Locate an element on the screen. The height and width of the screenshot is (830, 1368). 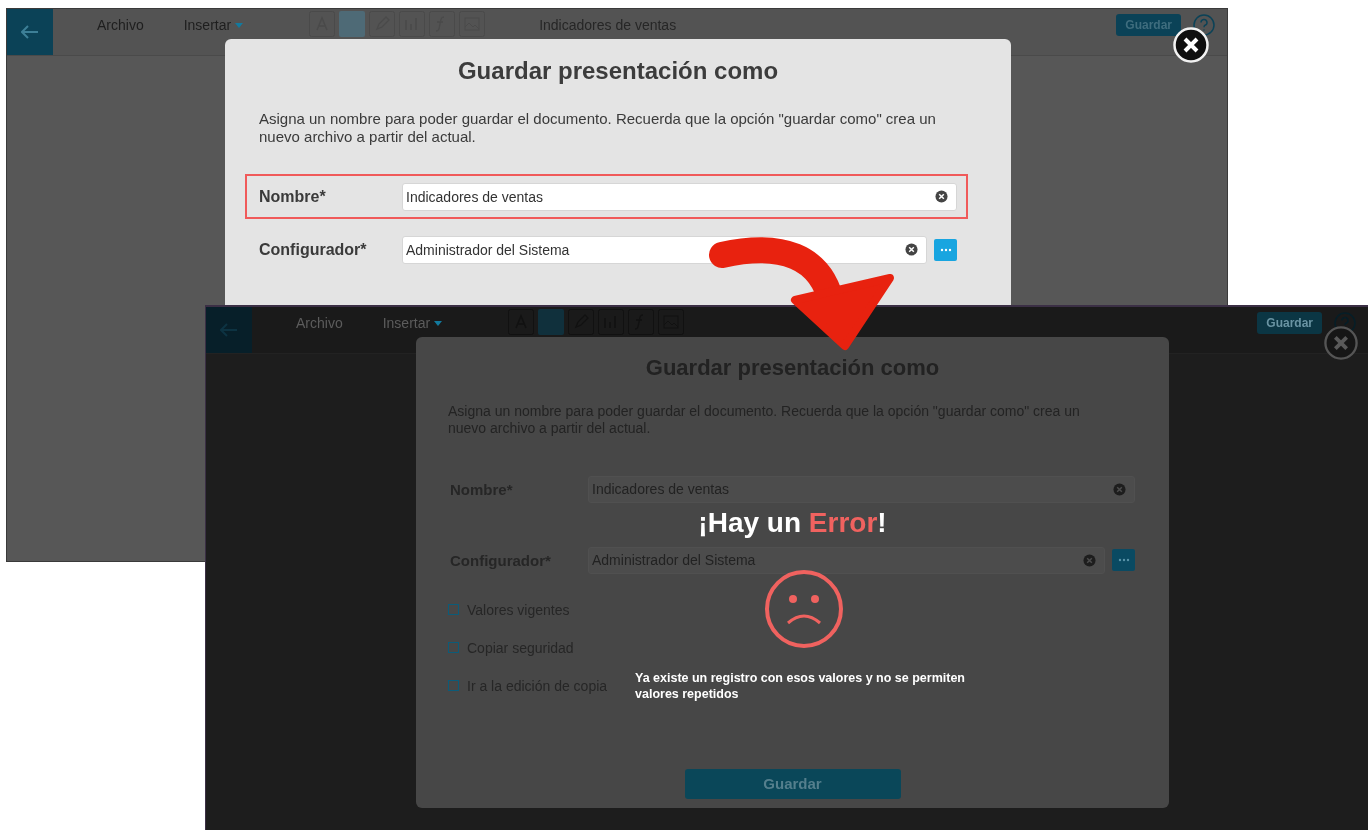
dialog-title: Guardar presentación como is located at coordinates (618, 71).